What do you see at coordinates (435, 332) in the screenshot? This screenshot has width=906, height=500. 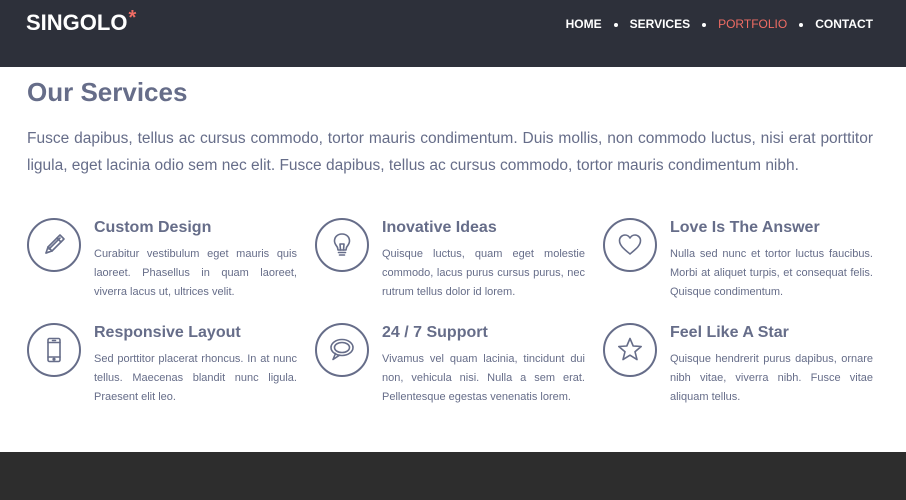 I see `service-title: 24 / 7 Support` at bounding box center [435, 332].